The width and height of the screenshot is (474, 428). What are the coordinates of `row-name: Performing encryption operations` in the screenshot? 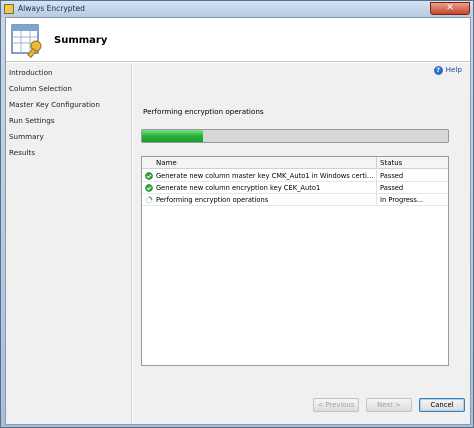 It's located at (212, 200).